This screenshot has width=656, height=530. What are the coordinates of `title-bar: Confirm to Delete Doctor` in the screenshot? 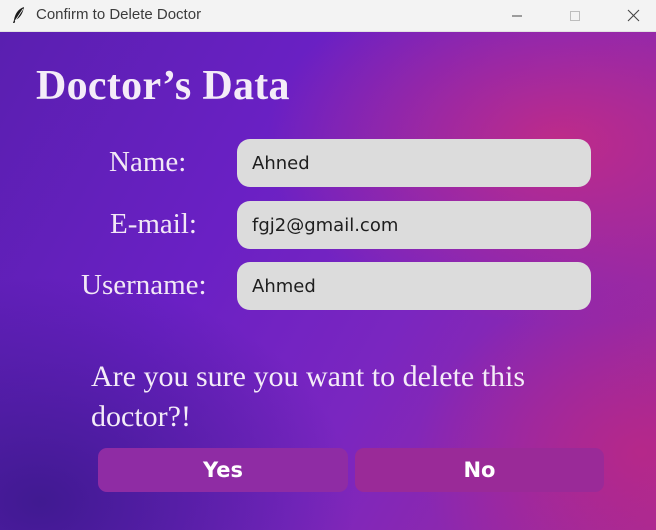 It's located at (328, 16).